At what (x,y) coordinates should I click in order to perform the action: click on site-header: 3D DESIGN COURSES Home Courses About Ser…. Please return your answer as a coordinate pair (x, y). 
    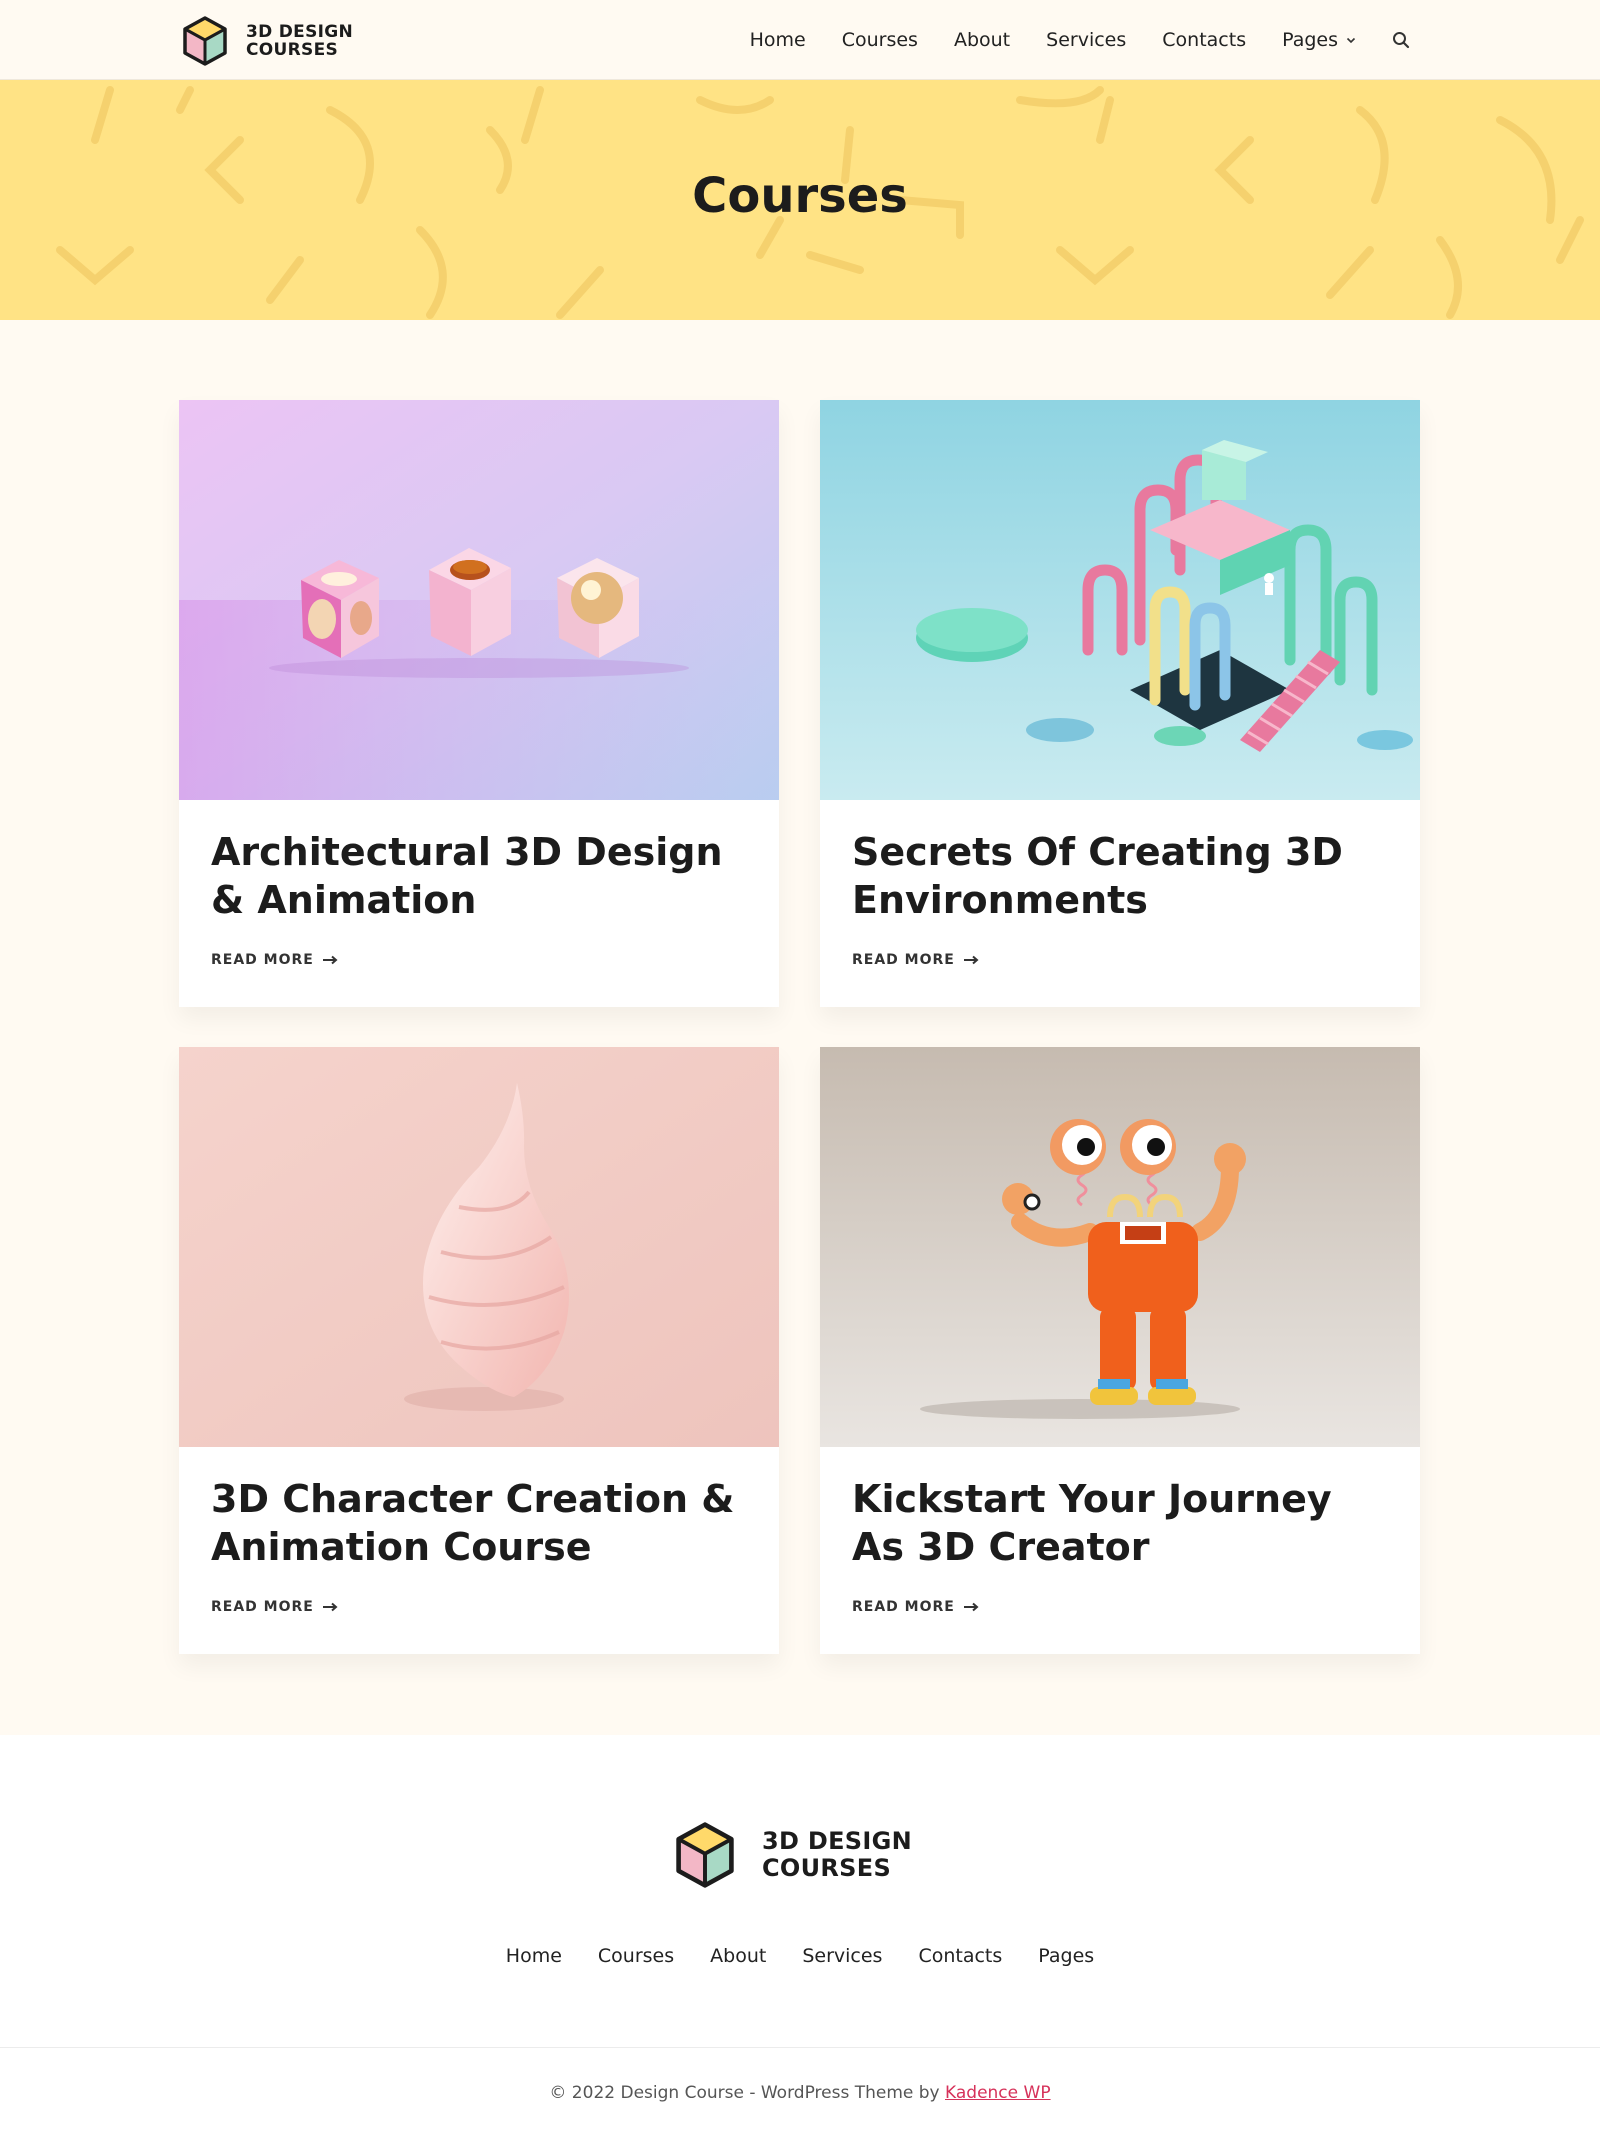
    Looking at the image, I should click on (800, 40).